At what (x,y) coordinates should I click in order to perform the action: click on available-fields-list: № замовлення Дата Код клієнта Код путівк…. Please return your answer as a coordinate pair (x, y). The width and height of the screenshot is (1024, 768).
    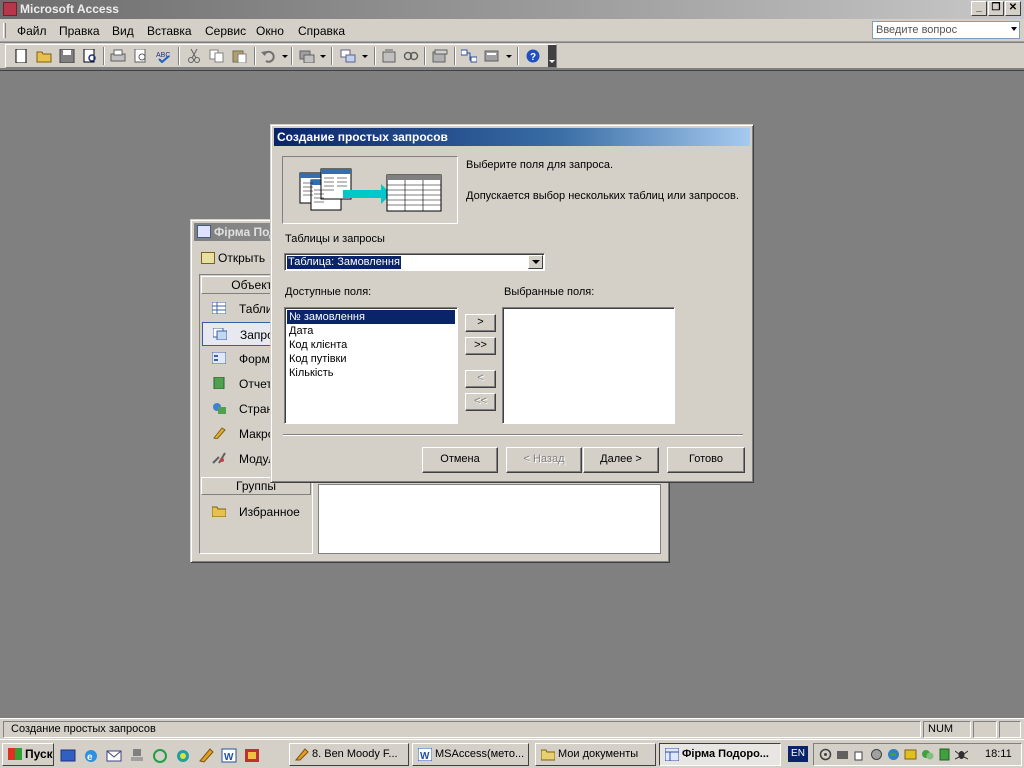
    Looking at the image, I should click on (371, 365).